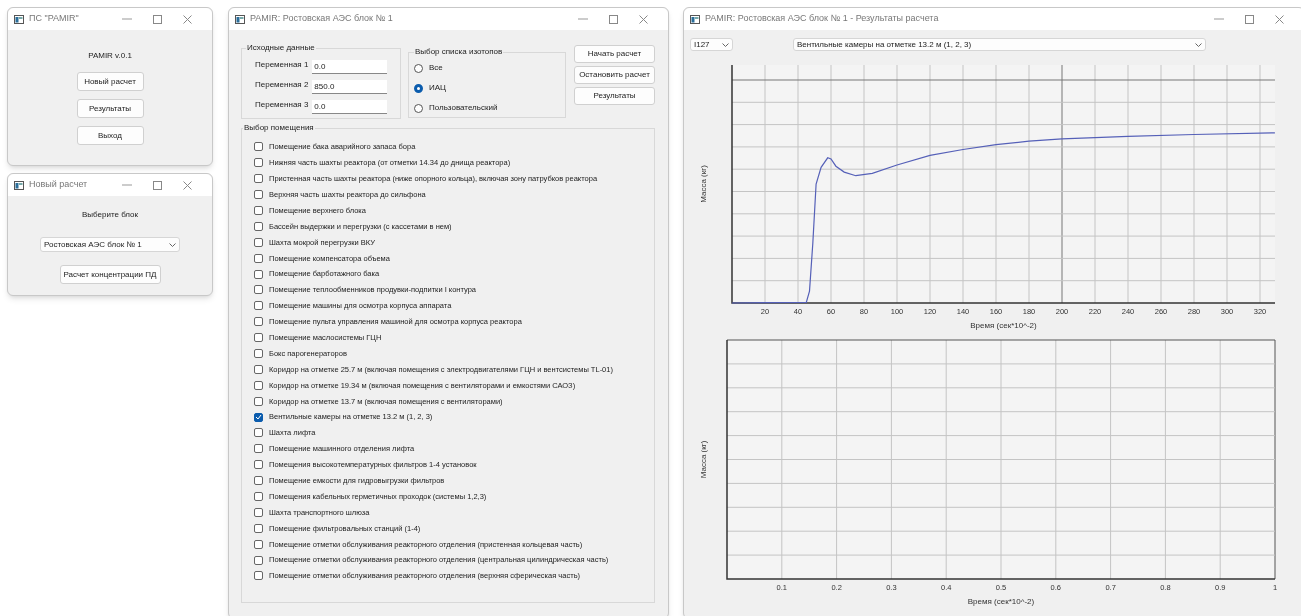 This screenshot has height=616, width=1301. What do you see at coordinates (321, 19) in the screenshot?
I see `window-title: PAMIR: Ростовская АЭС блок № 1` at bounding box center [321, 19].